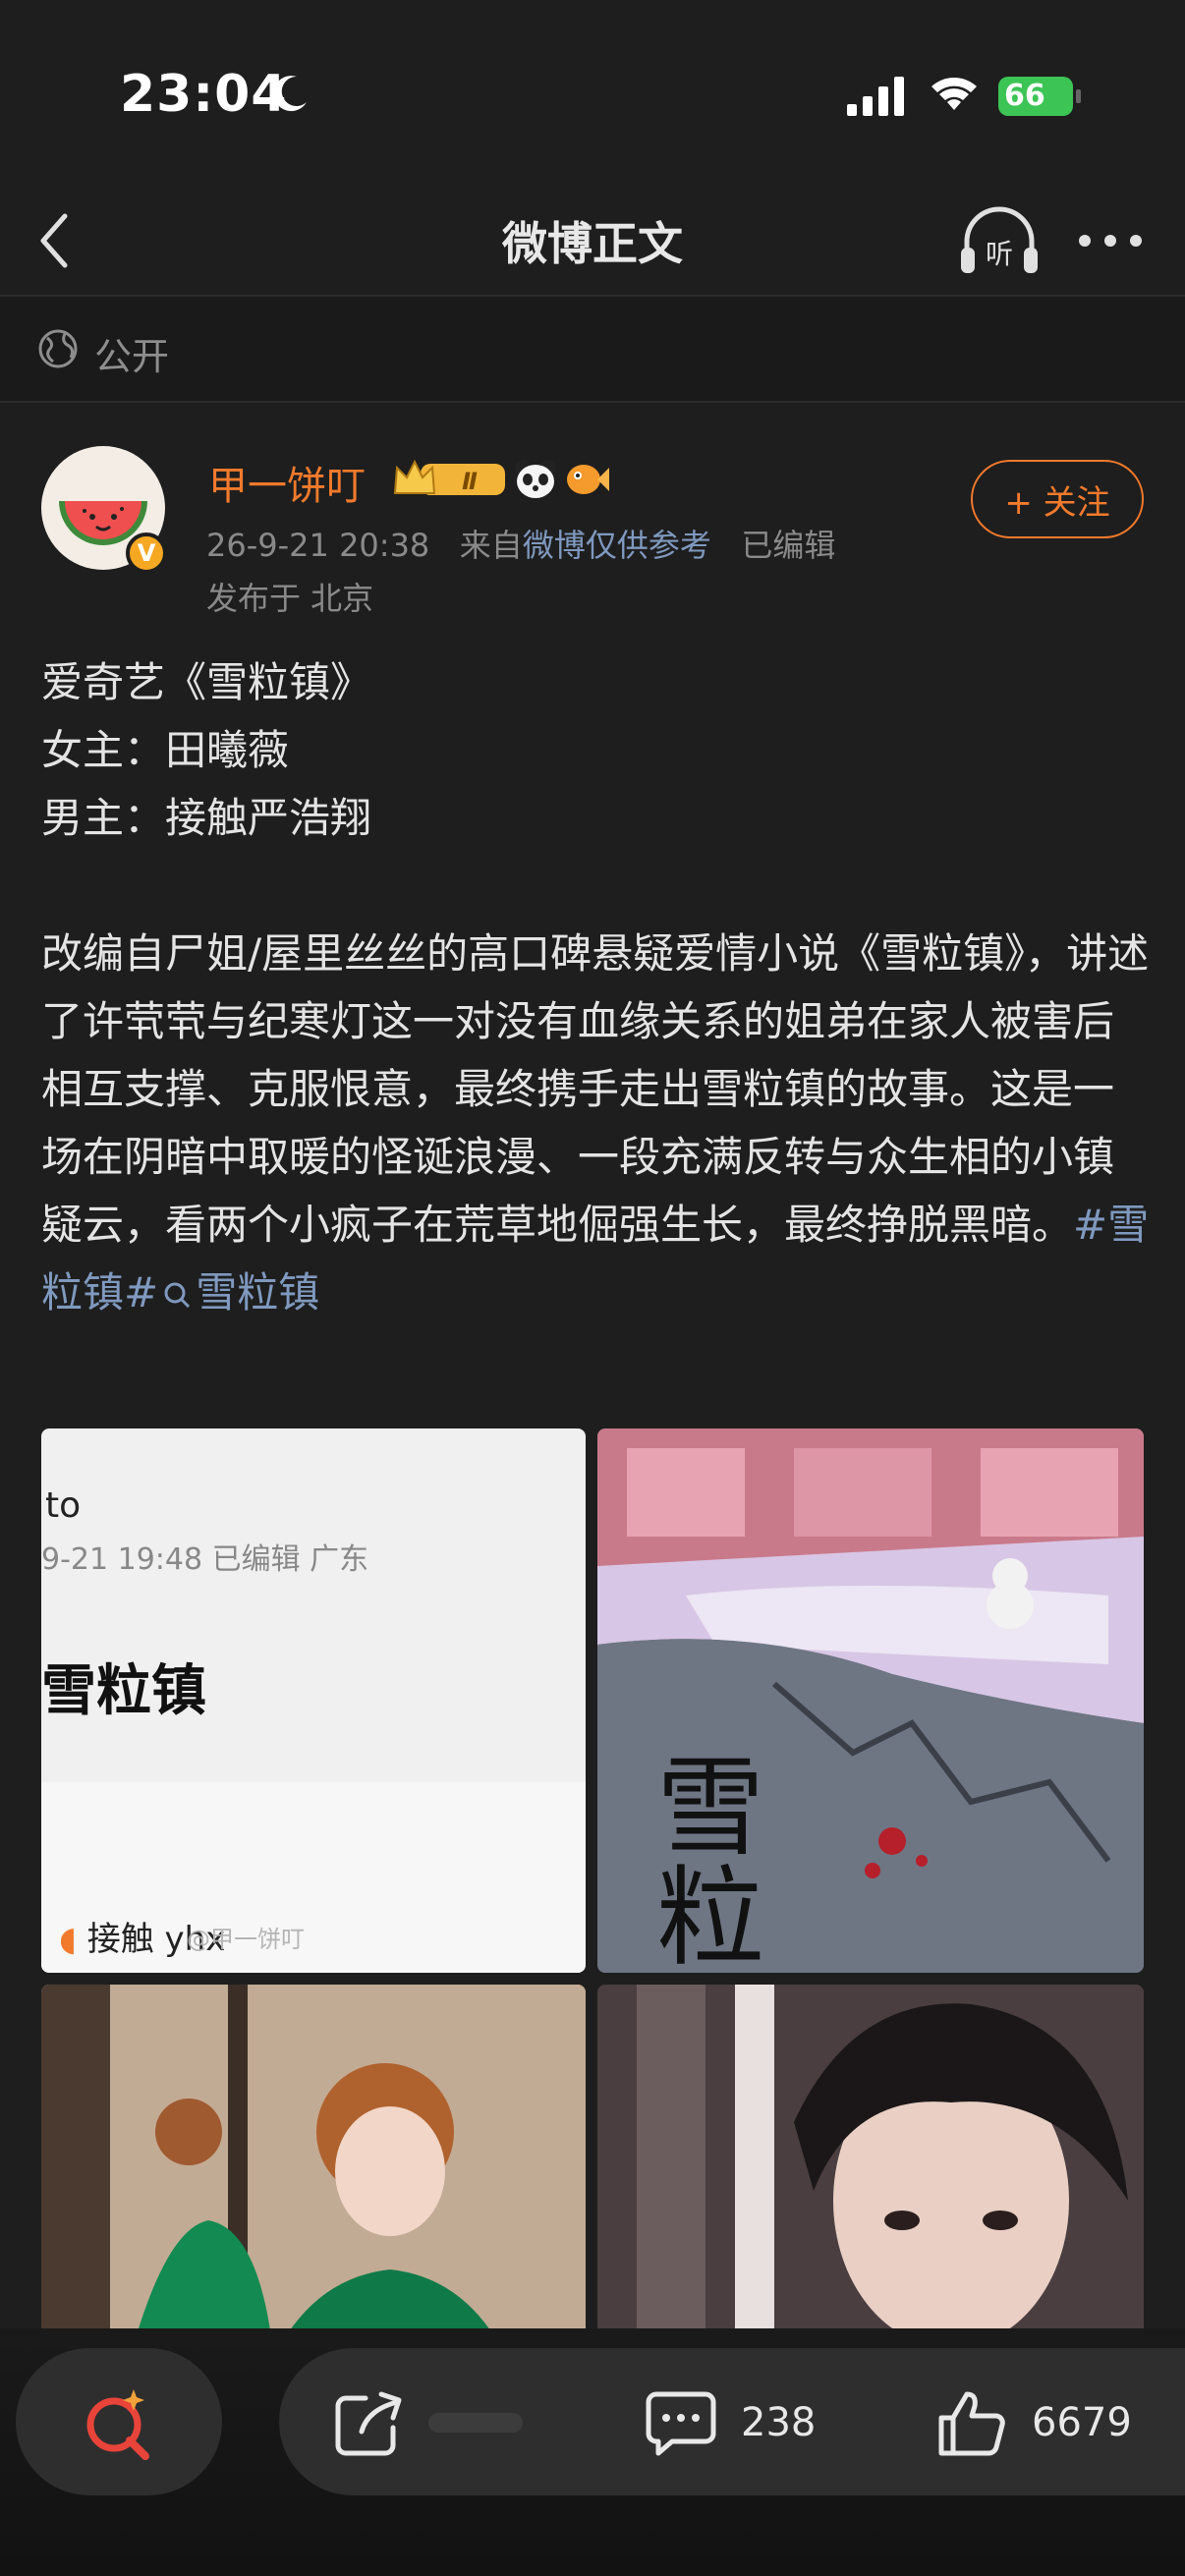 This screenshot has width=1185, height=2576. What do you see at coordinates (592, 241) in the screenshot?
I see `nav-bar: 微博正文 听` at bounding box center [592, 241].